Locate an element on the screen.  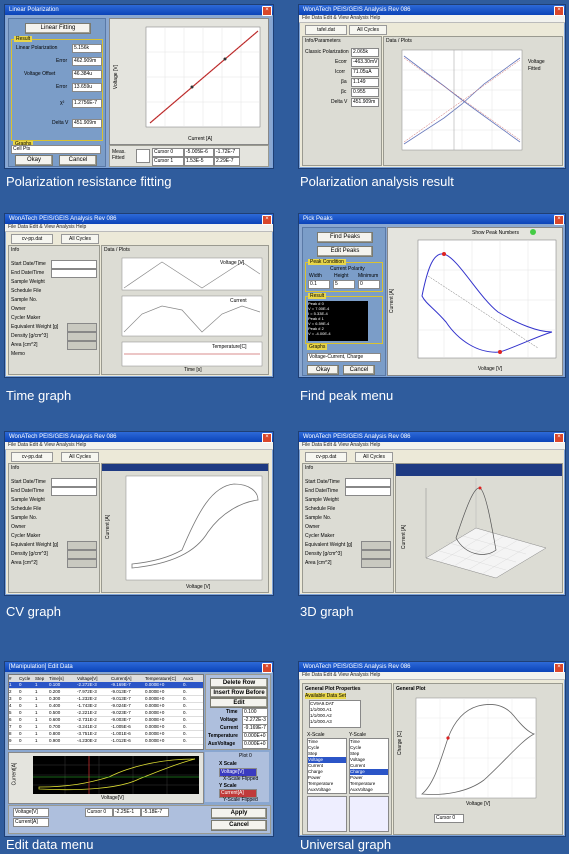
z-axis-label: Current [A] is located at coordinates (404, 537).